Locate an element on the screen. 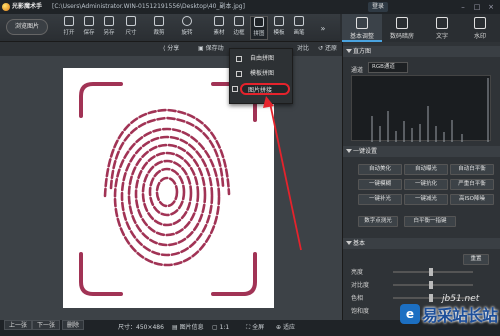 This screenshot has height=336, width=500. channel-select: RGB通道 is located at coordinates (388, 67).